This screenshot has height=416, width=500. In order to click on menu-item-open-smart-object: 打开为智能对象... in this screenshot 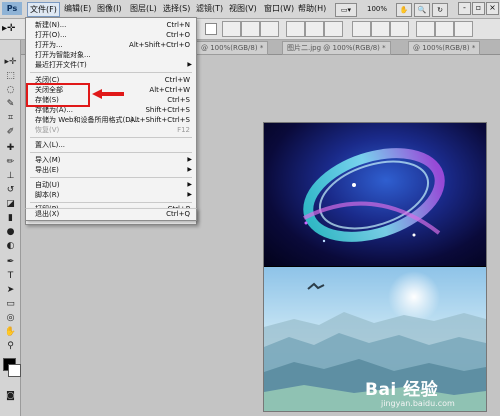, I will do `click(111, 55)`.